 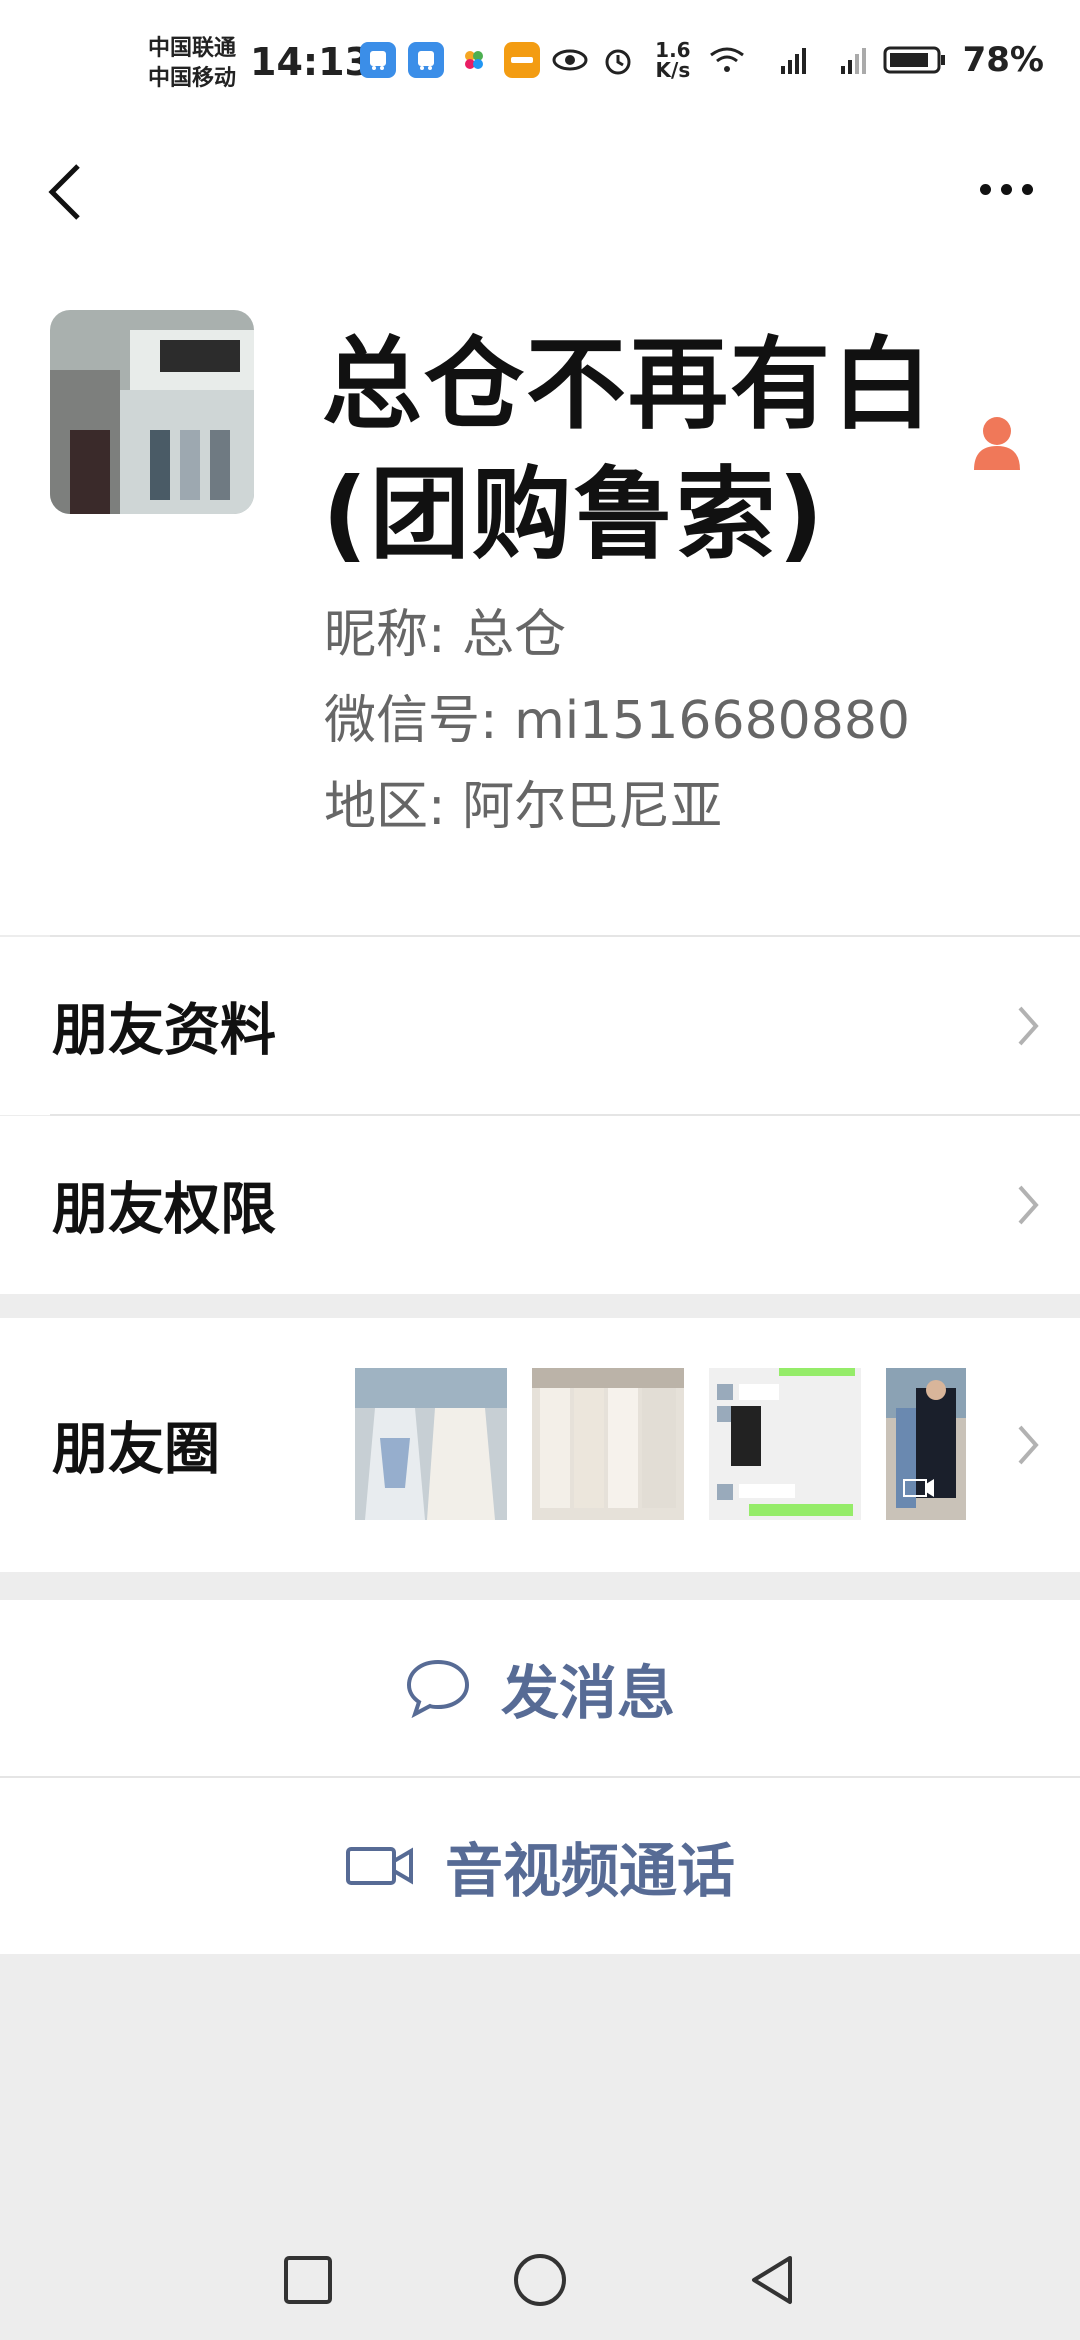 I want to click on system-nav-bar, so click(x=540, y=2280).